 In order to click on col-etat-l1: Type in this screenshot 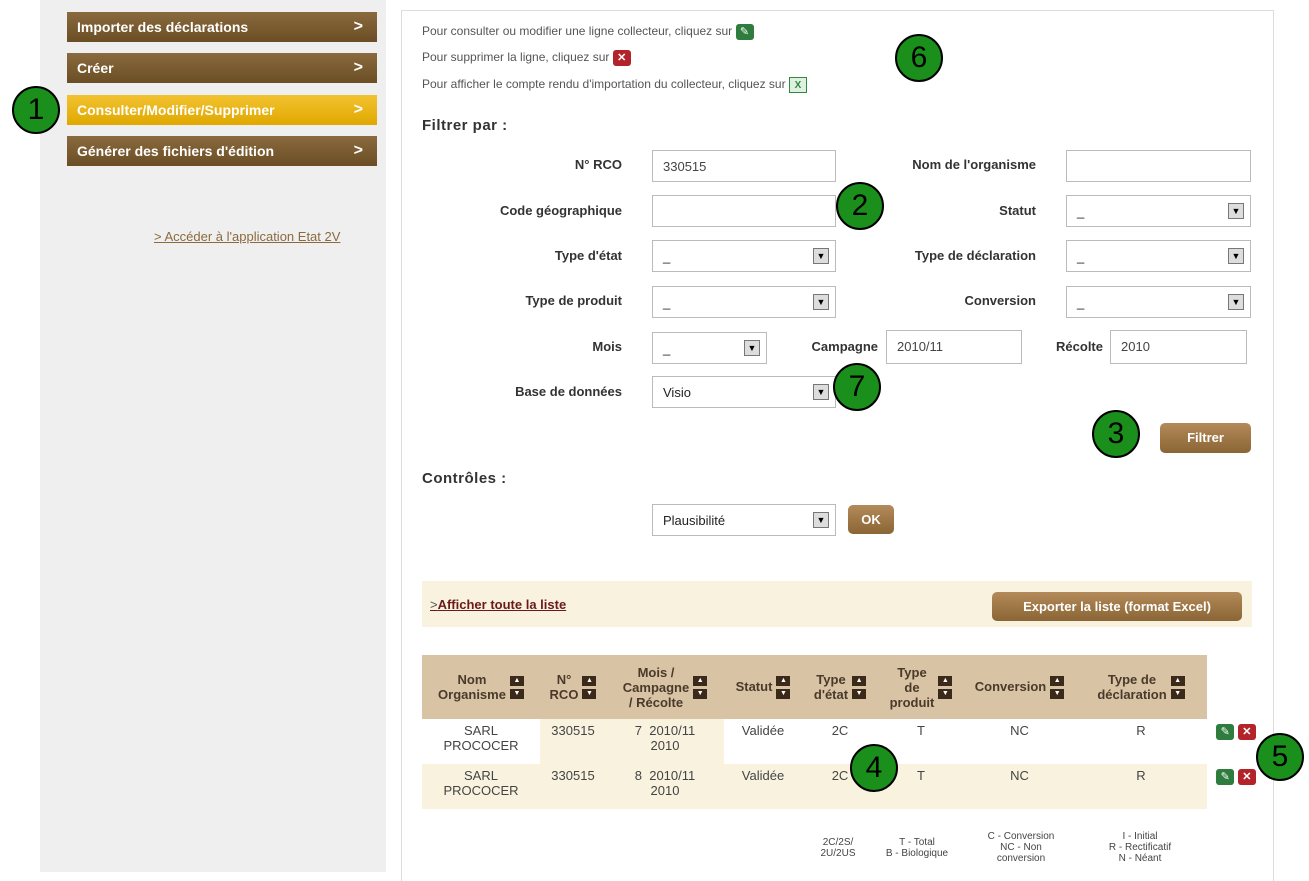, I will do `click(831, 679)`.